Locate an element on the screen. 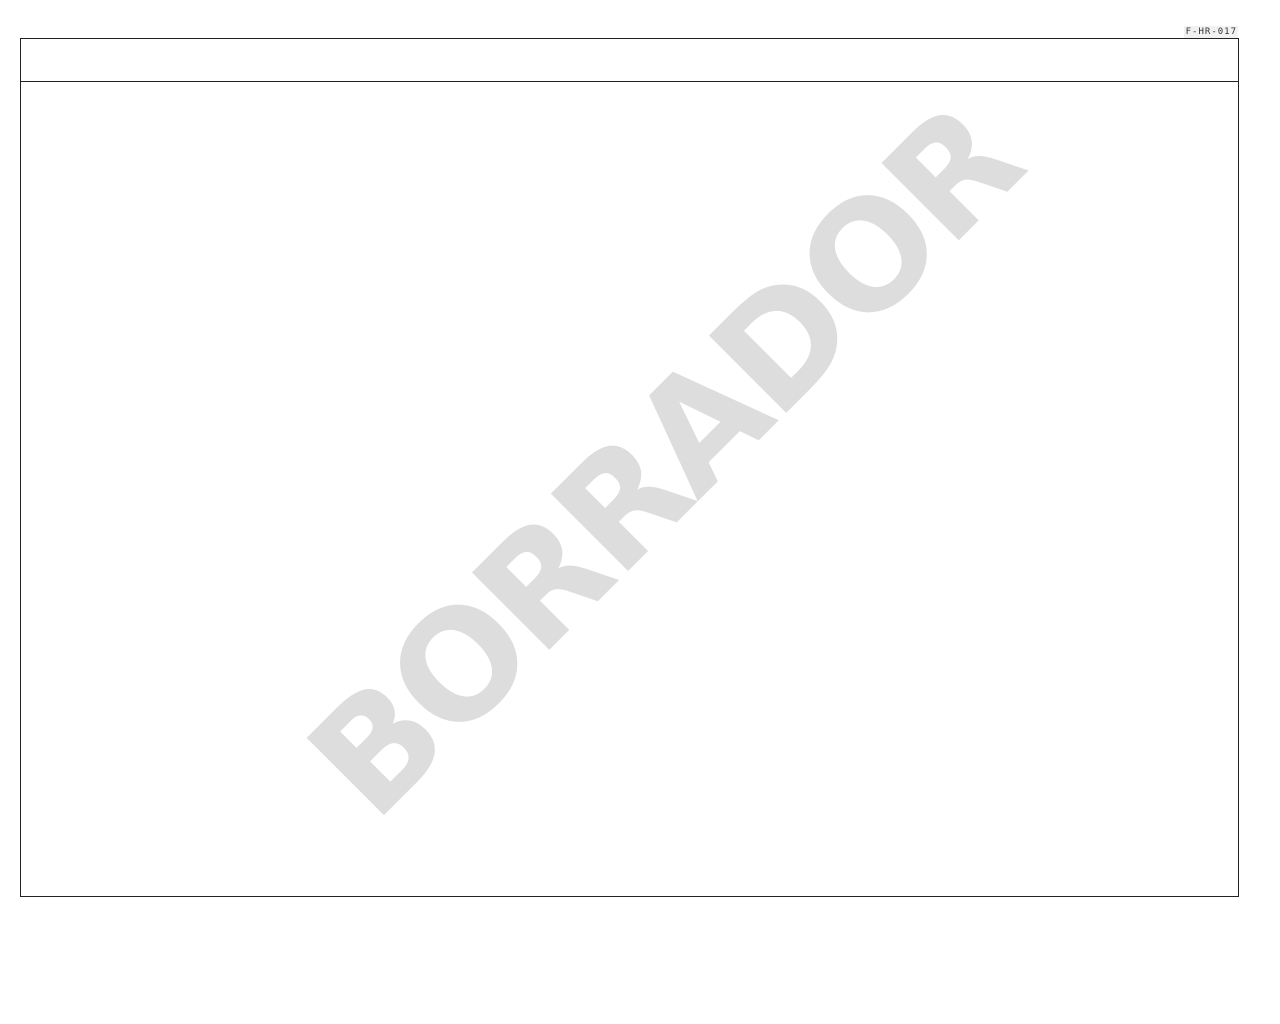  form-code-label: F-HR-017 is located at coordinates (1210, 32).